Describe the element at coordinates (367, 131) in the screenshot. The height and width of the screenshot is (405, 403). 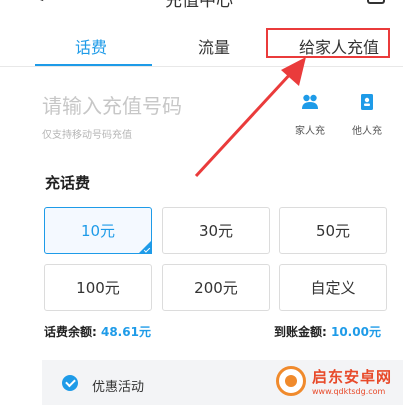
I see `others-recharge-label: 他人充` at that location.